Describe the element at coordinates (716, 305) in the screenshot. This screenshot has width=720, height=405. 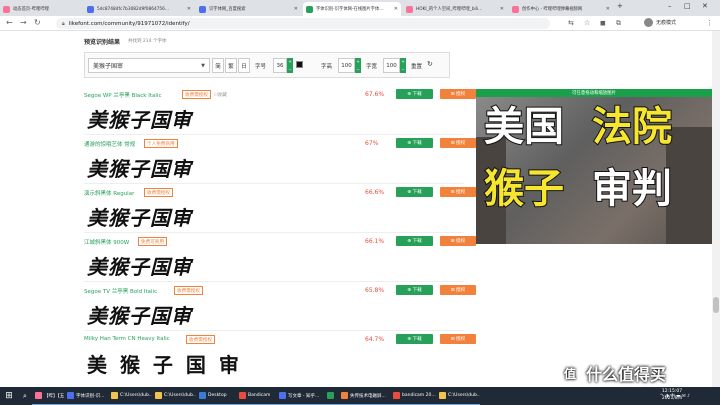
I see `scrollbar-thumb` at that location.